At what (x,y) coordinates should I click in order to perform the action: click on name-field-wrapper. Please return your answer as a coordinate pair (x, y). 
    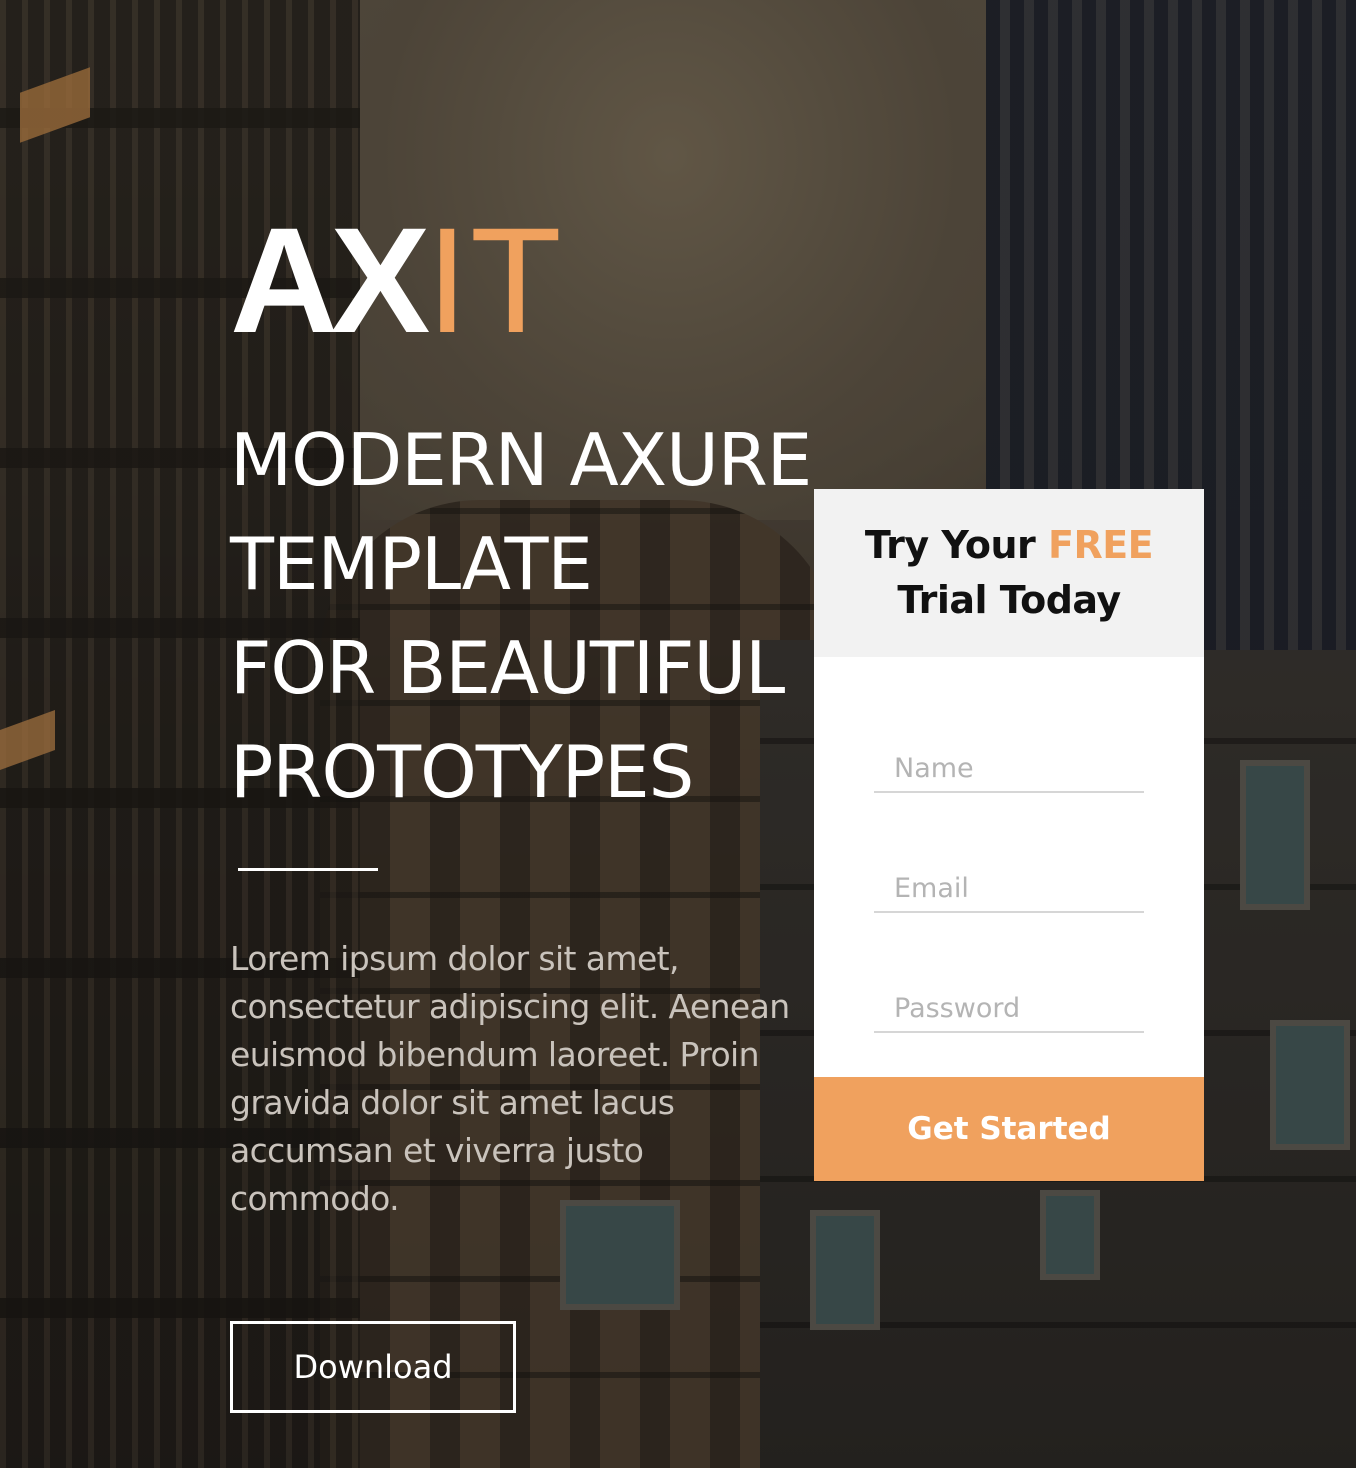
    Looking at the image, I should click on (1009, 765).